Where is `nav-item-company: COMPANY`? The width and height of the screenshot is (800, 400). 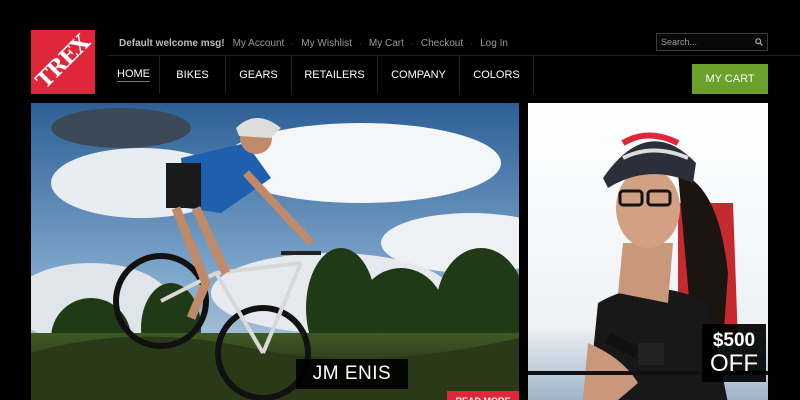 nav-item-company: COMPANY is located at coordinates (419, 75).